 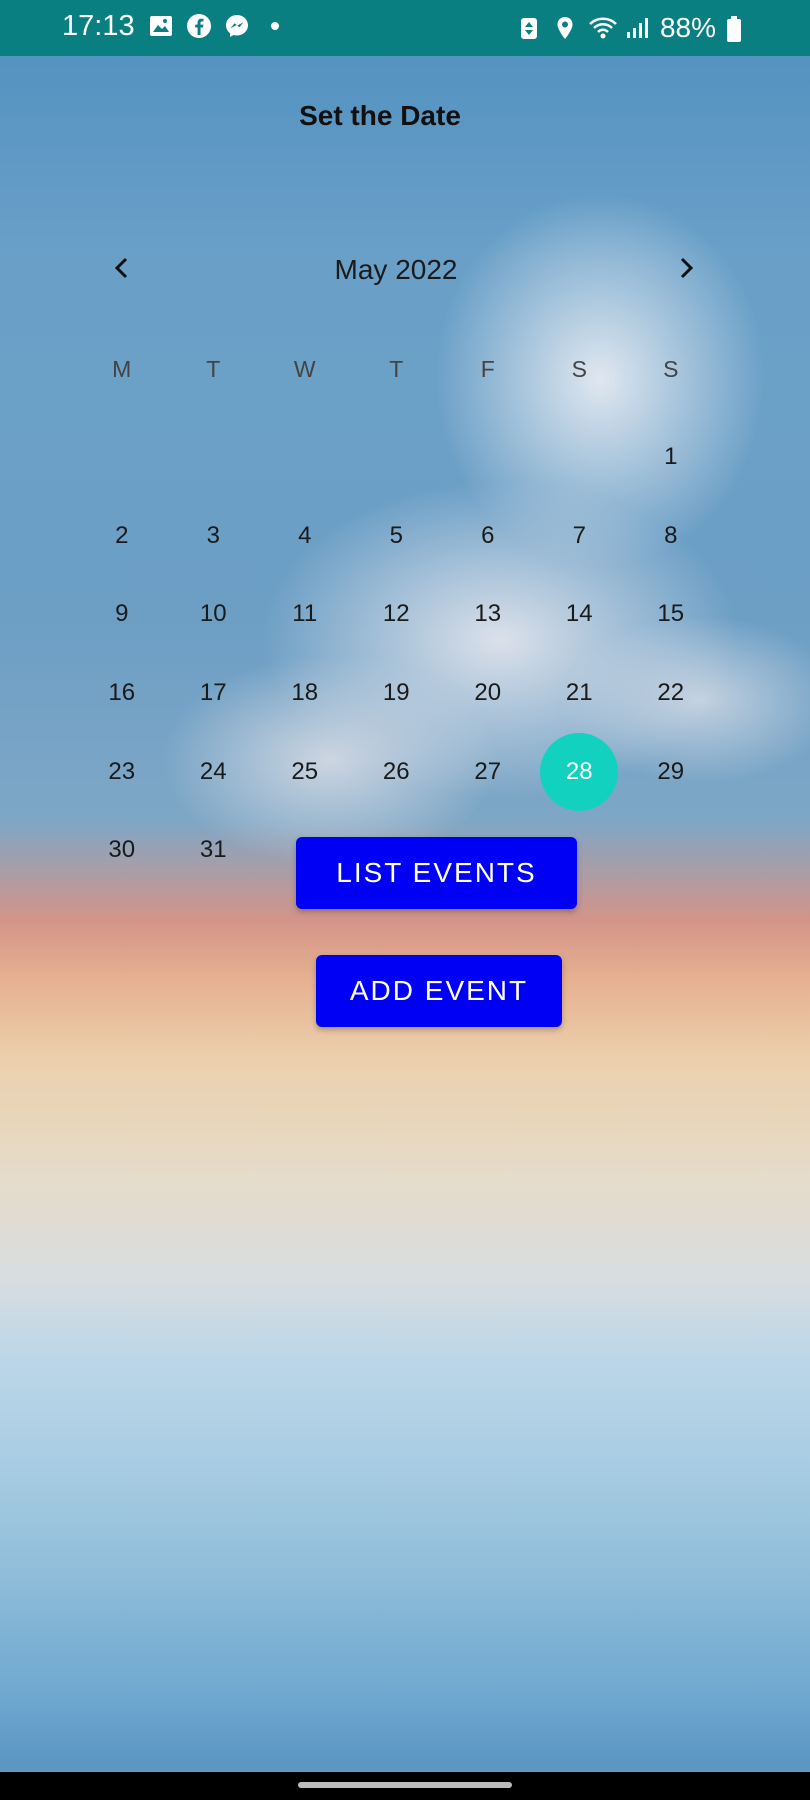 What do you see at coordinates (565, 28) in the screenshot?
I see `location-icon` at bounding box center [565, 28].